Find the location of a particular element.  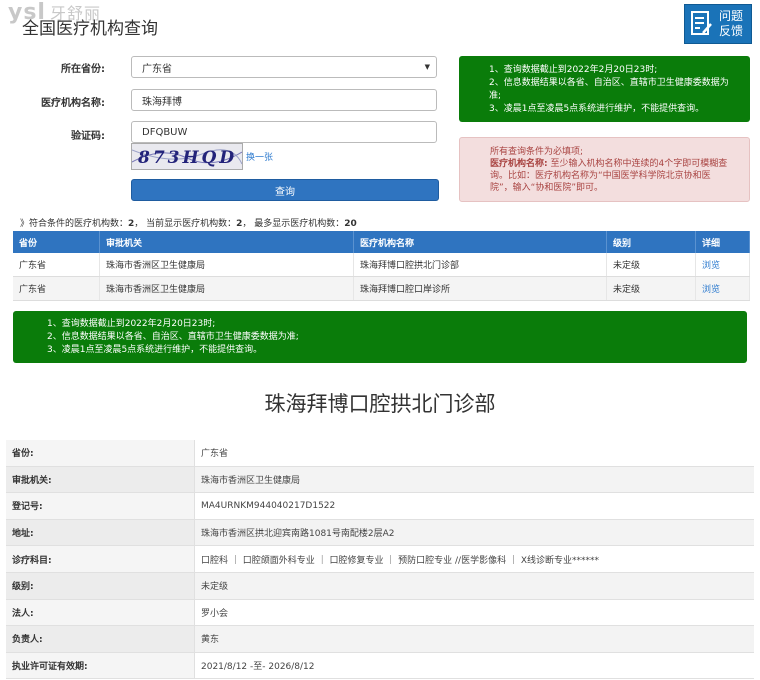

notice-line: 2、信息数据结果以各省、自治区、直辖市卫生健康委数据为准; is located at coordinates (173, 337).